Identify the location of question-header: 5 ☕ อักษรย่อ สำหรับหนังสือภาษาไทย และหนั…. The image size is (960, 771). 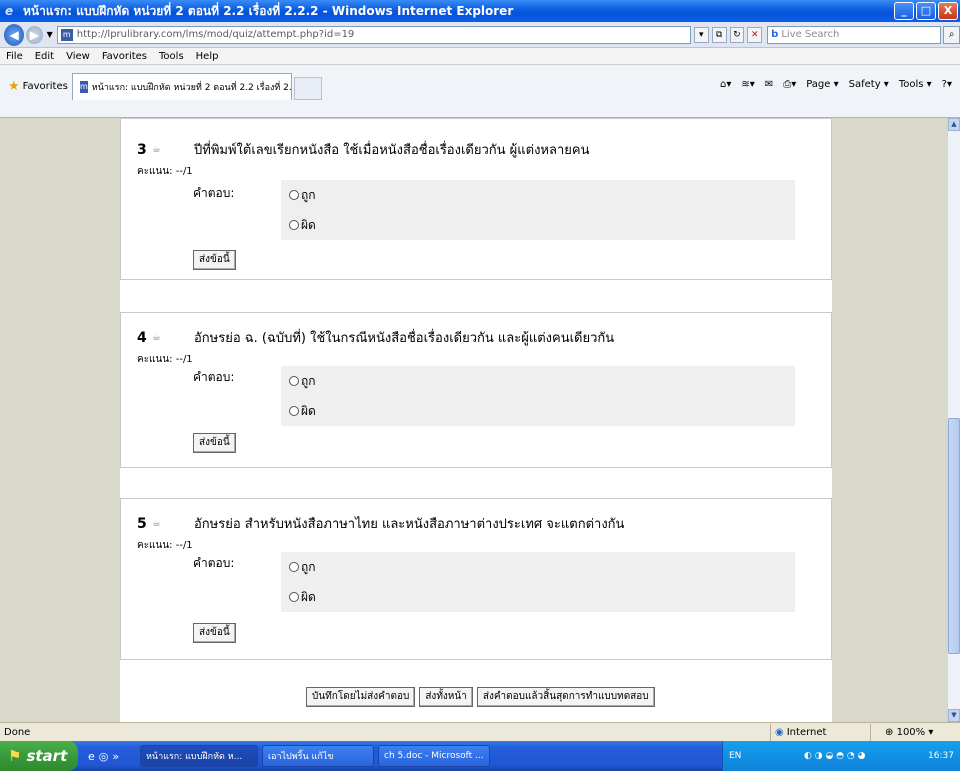
(380, 523).